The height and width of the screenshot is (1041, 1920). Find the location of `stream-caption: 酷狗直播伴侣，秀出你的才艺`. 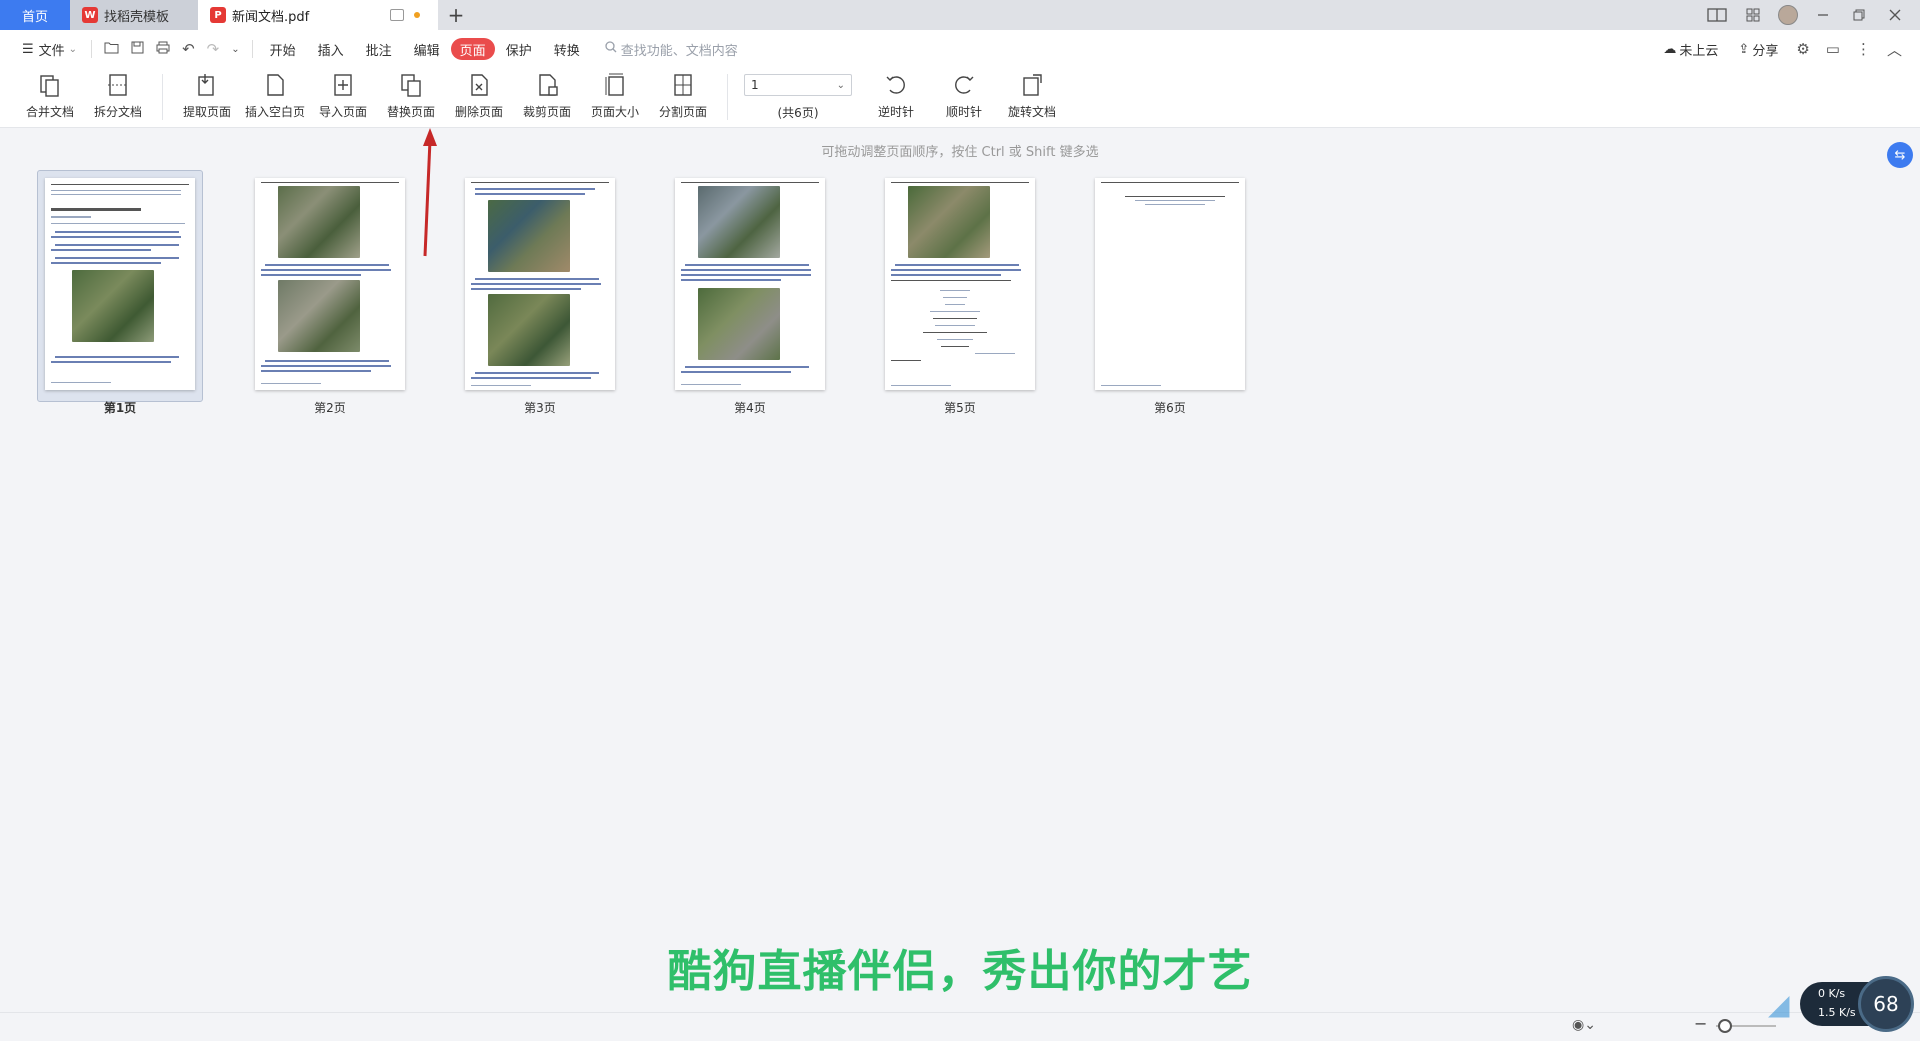

stream-caption: 酷狗直播伴侣，秀出你的才艺 is located at coordinates (960, 971).